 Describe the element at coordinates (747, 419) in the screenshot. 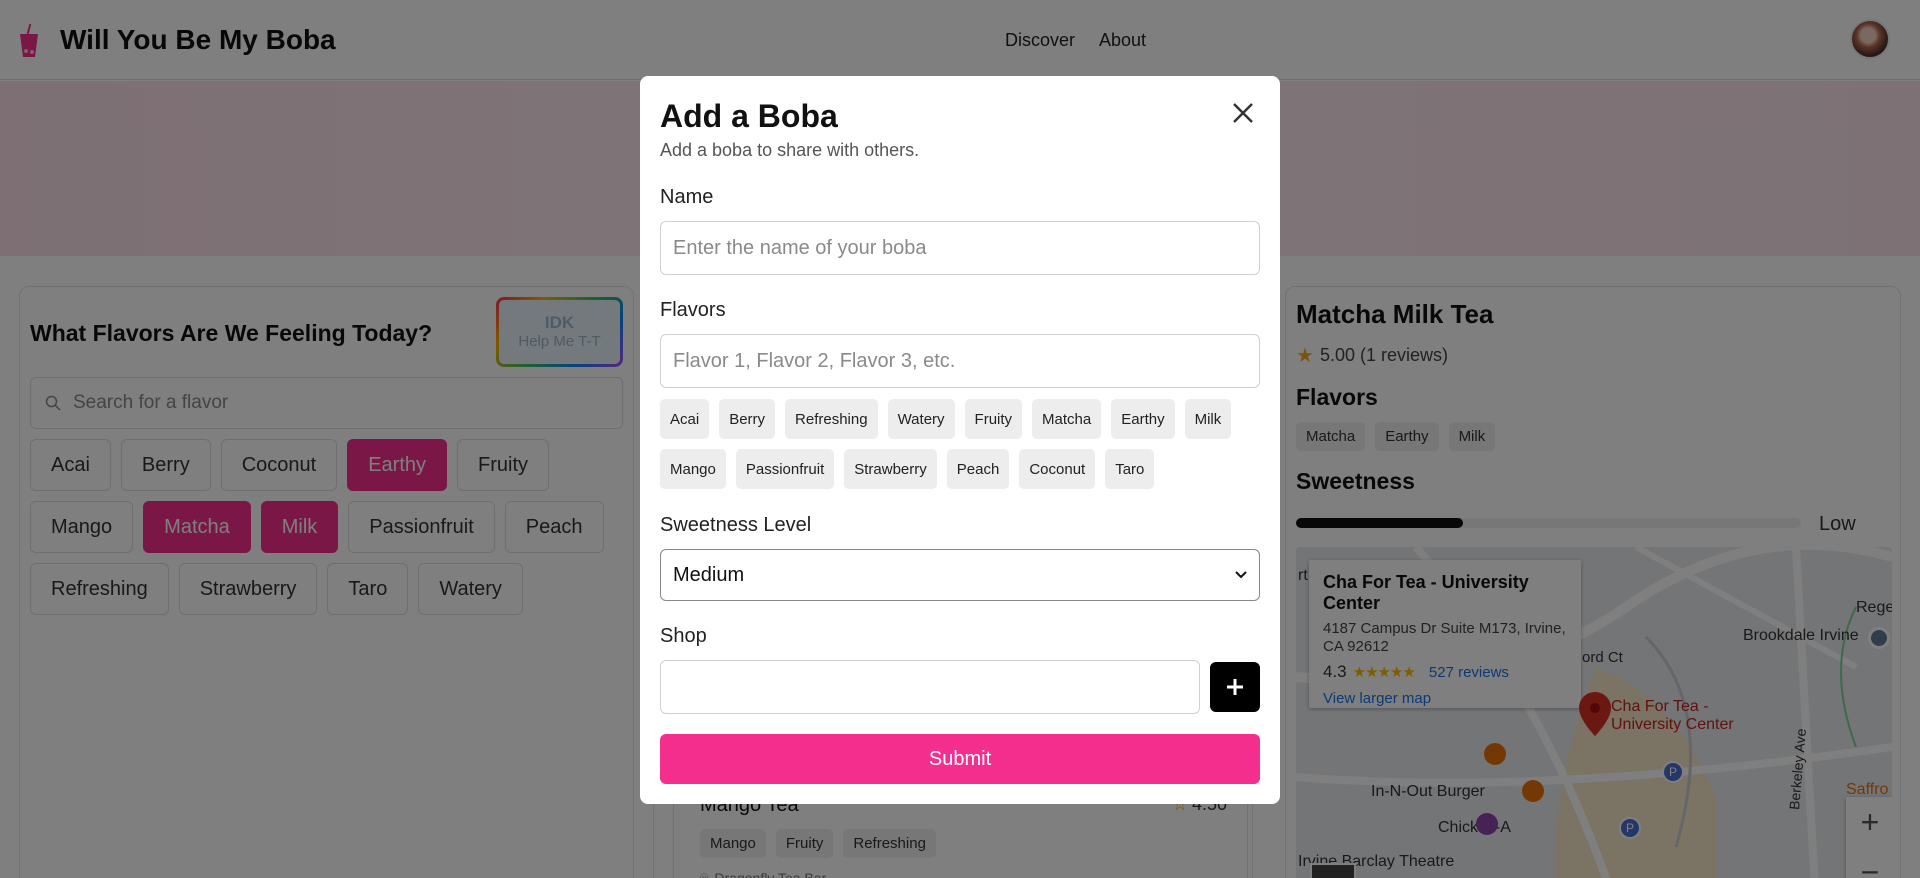

I see `flavor-suggestion-chip: Berry` at that location.